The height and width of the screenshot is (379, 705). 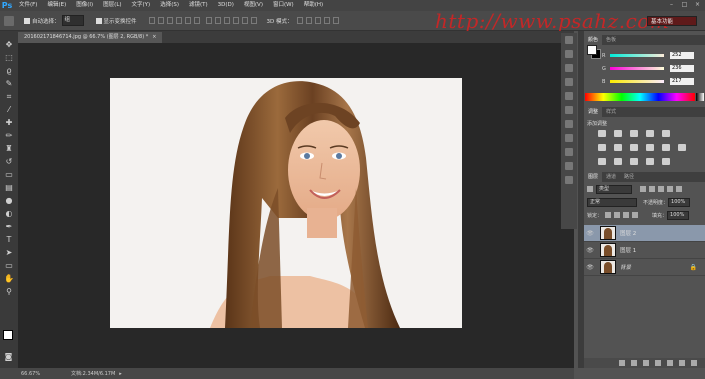 I want to click on distribute-top-icon, so click(x=208, y=20).